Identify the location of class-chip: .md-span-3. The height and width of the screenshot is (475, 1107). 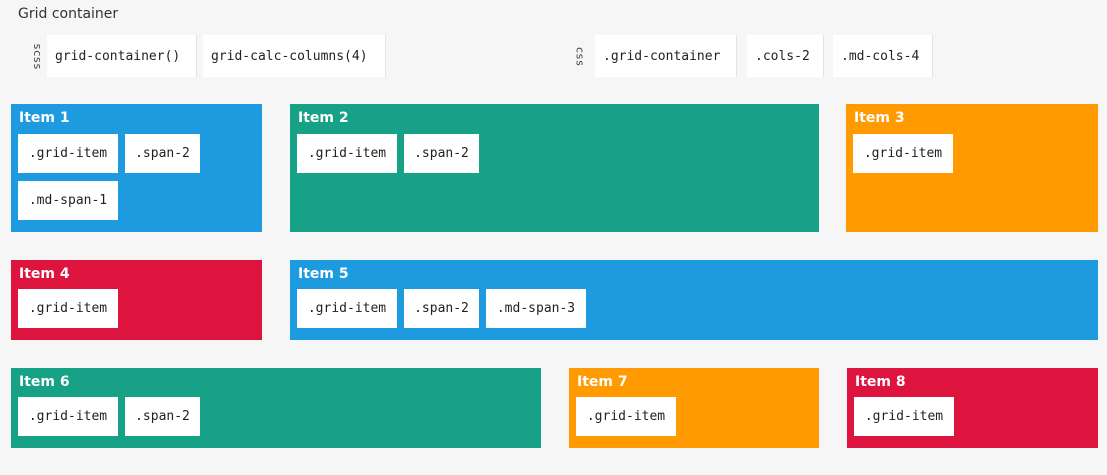
(536, 308).